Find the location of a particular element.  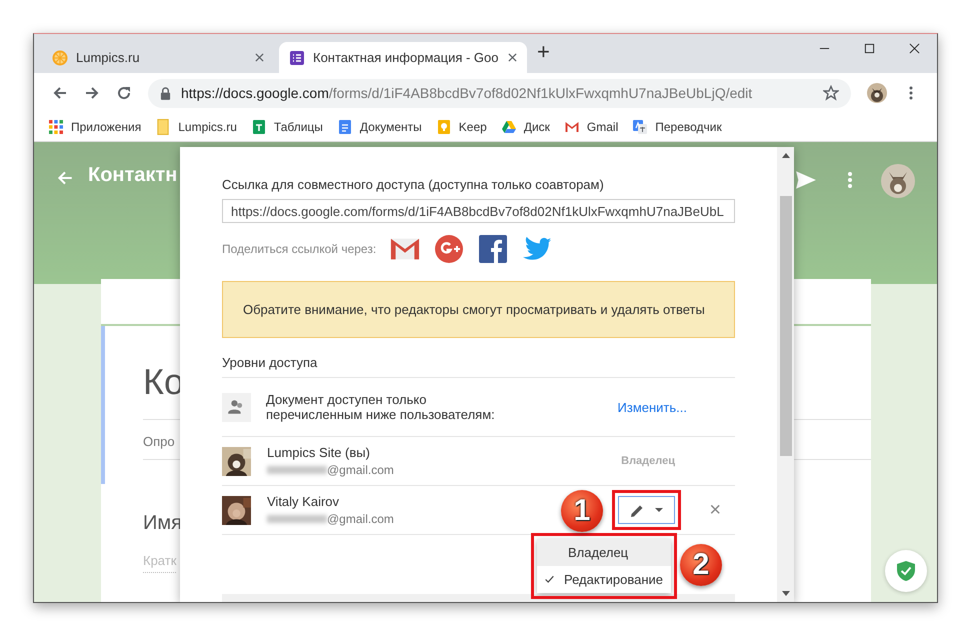

send-icon is located at coordinates (806, 180).